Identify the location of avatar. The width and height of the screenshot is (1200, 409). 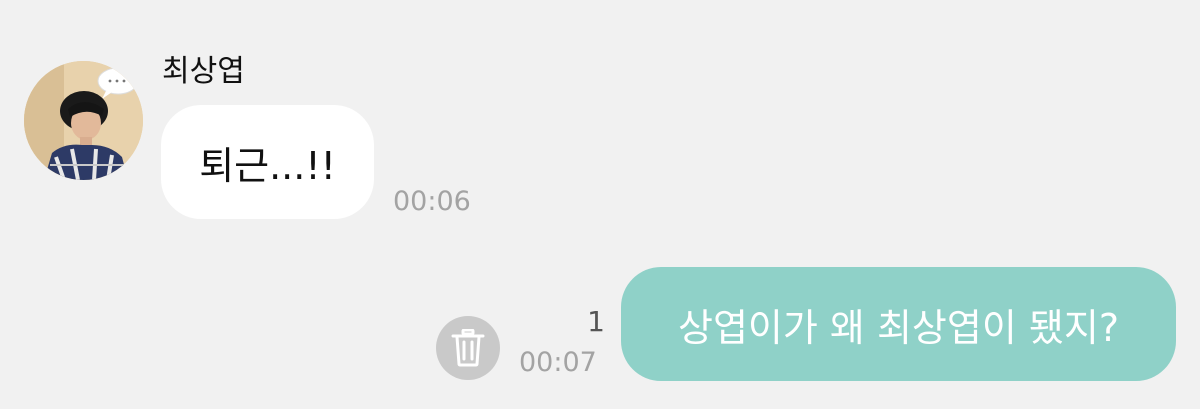
(83, 120).